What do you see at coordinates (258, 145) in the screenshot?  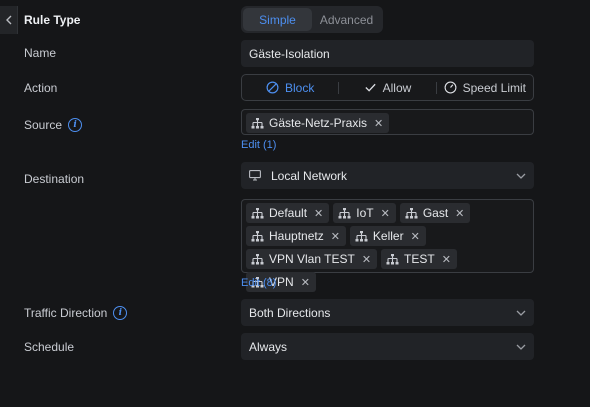 I see `source-edit-link: Edit (1)` at bounding box center [258, 145].